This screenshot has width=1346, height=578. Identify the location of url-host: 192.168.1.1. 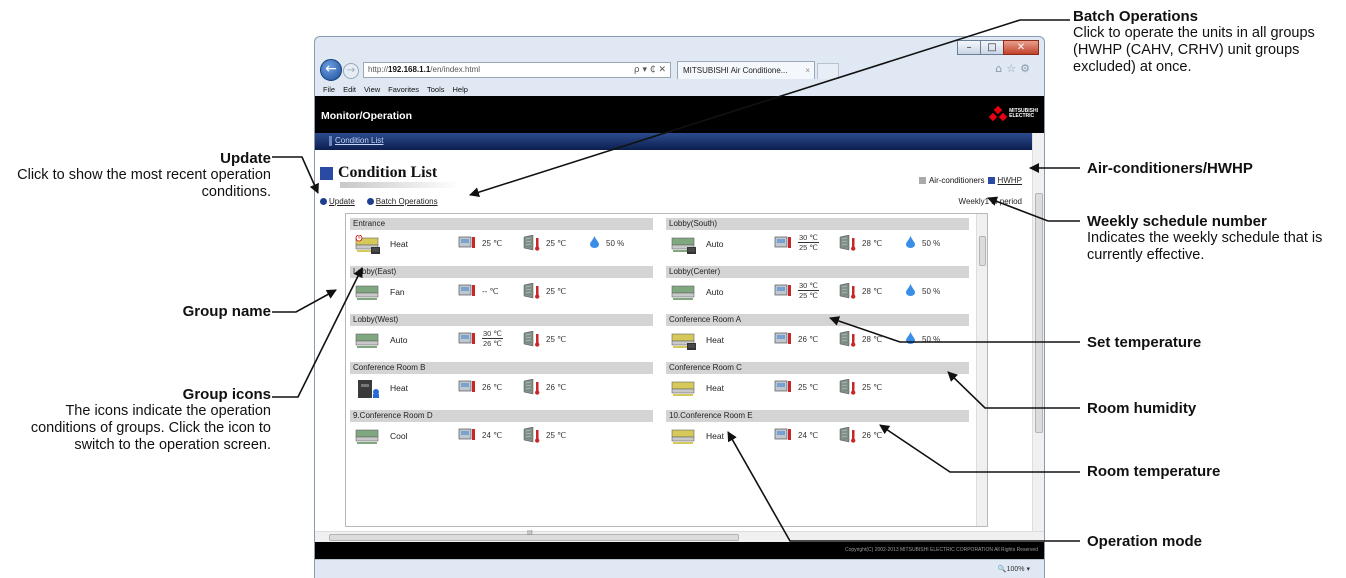
(409, 69).